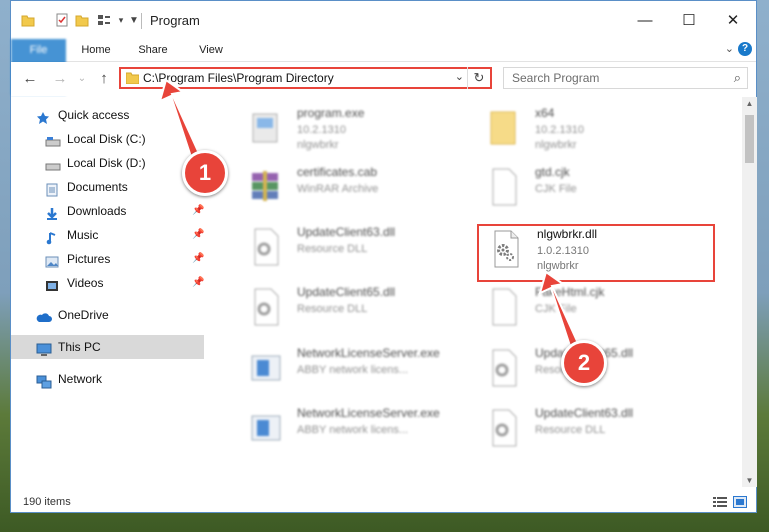  I want to click on step-1-callout: 1, so click(205, 173).